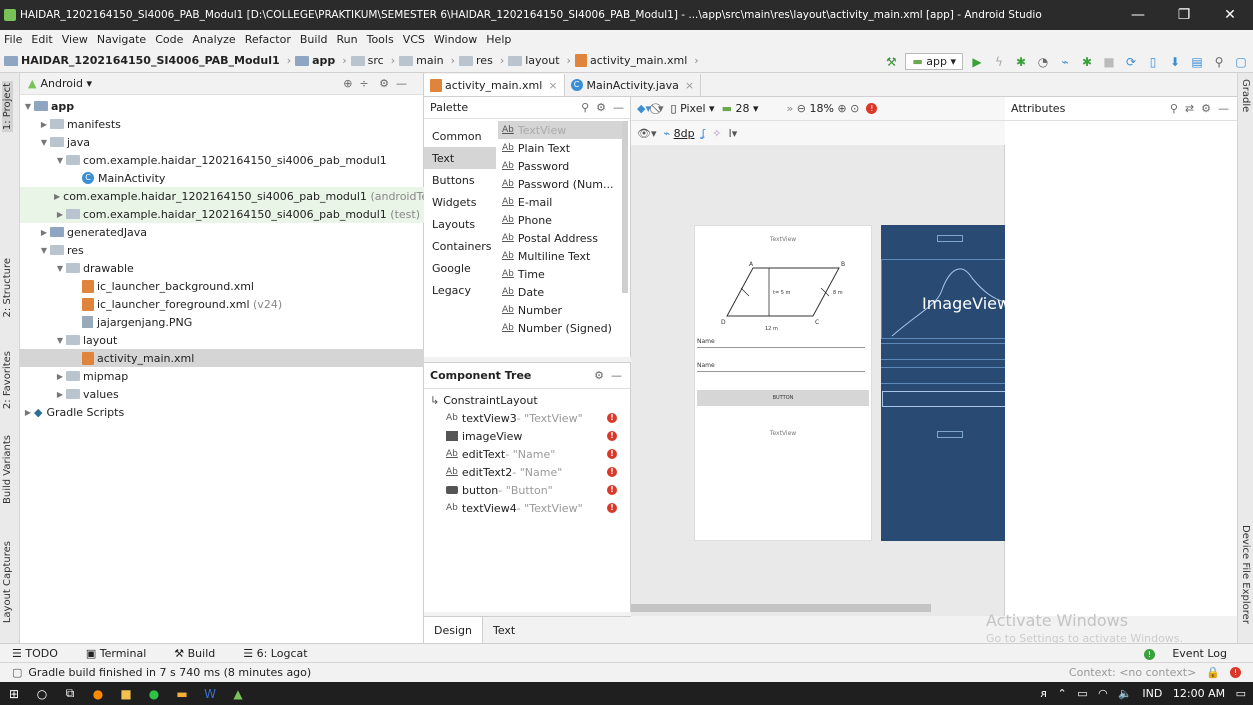  I want to click on maximize-button: ❐, so click(1184, 15).